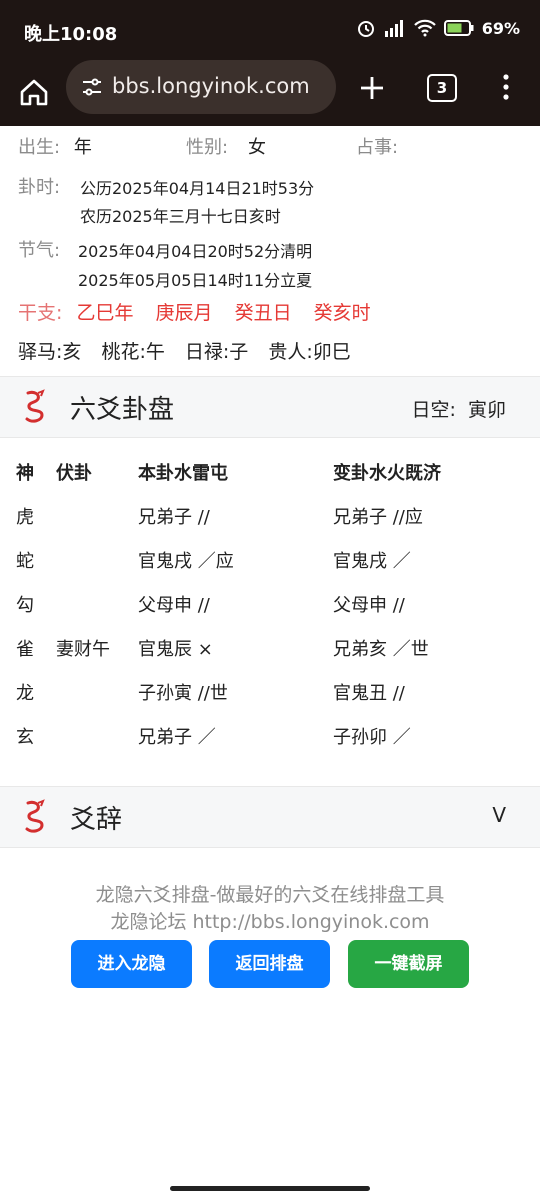 The image size is (540, 1200). What do you see at coordinates (270, 745) in the screenshot?
I see `table-row: 玄 兄弟子 ／ 子孙卯 ／` at bounding box center [270, 745].